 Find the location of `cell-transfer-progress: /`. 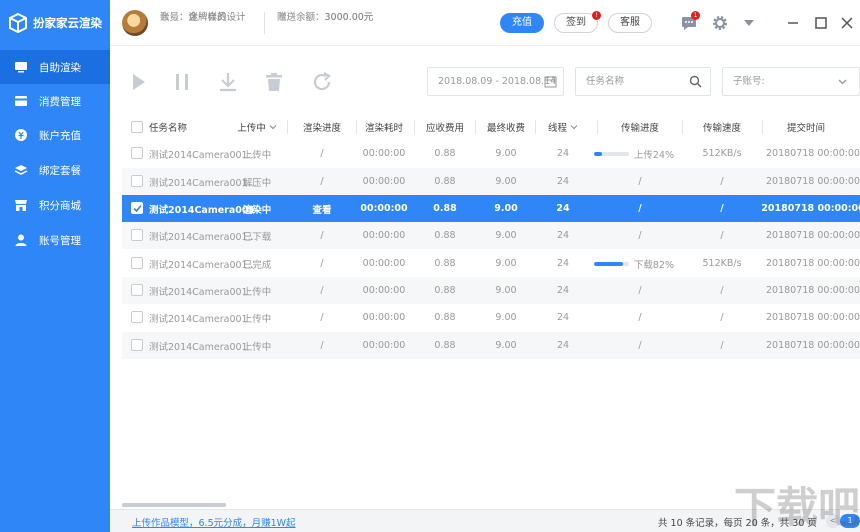

cell-transfer-progress: / is located at coordinates (640, 345).